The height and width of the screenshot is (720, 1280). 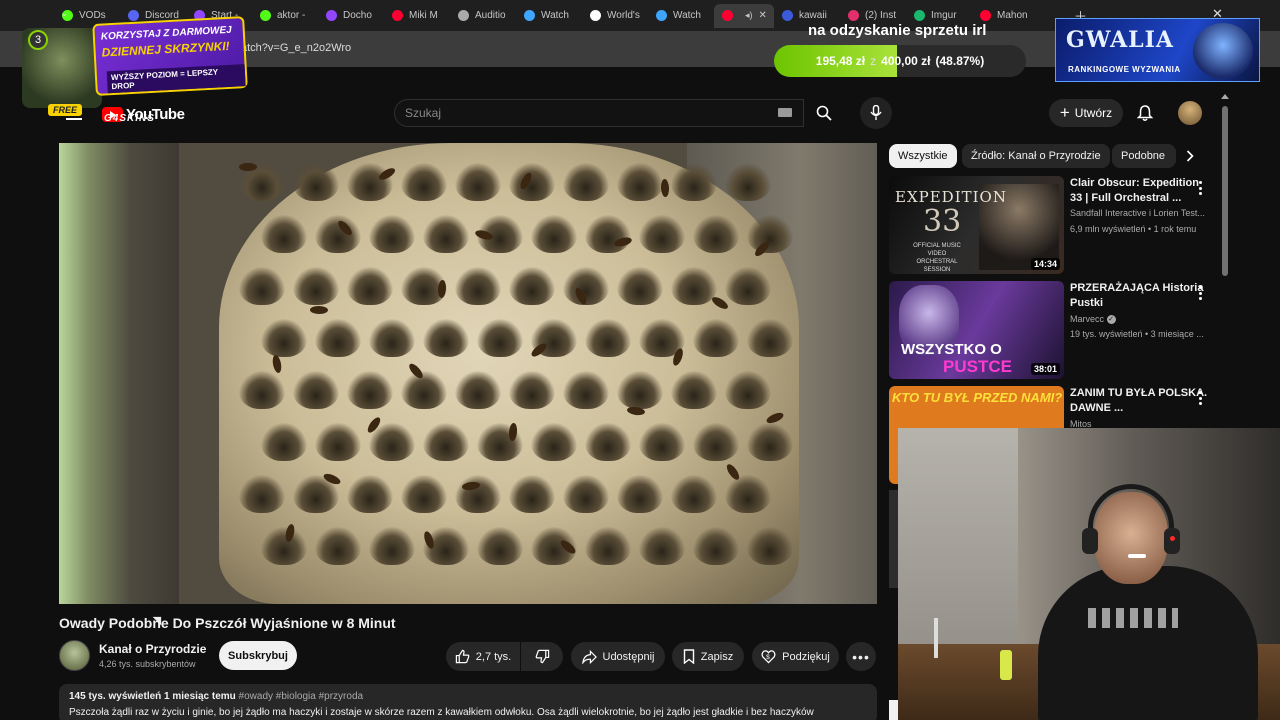 What do you see at coordinates (74, 655) in the screenshot?
I see `channel-avatar` at bounding box center [74, 655].